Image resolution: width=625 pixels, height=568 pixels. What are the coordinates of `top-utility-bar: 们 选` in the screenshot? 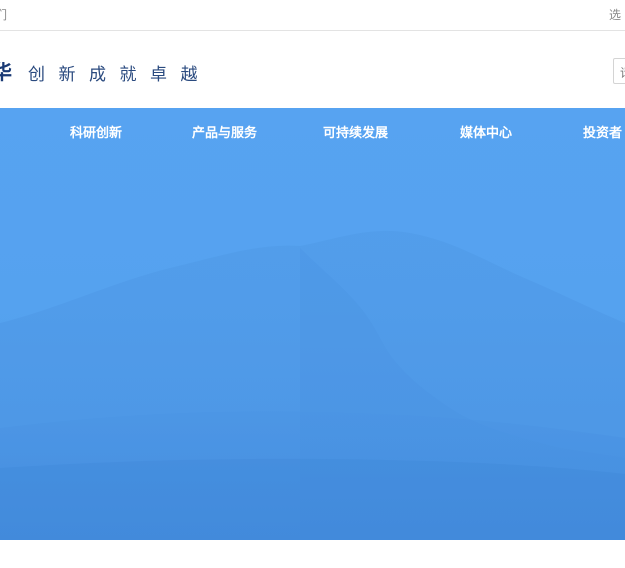 It's located at (312, 15).